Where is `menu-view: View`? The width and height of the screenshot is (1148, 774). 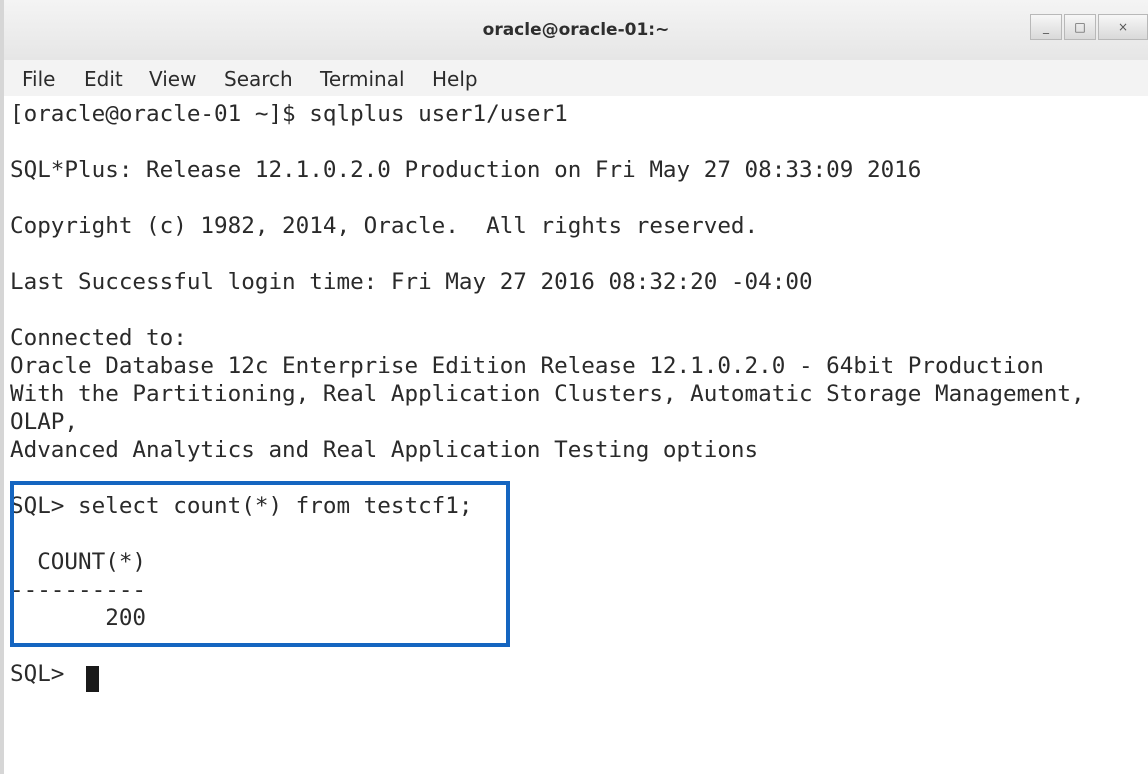 menu-view: View is located at coordinates (172, 79).